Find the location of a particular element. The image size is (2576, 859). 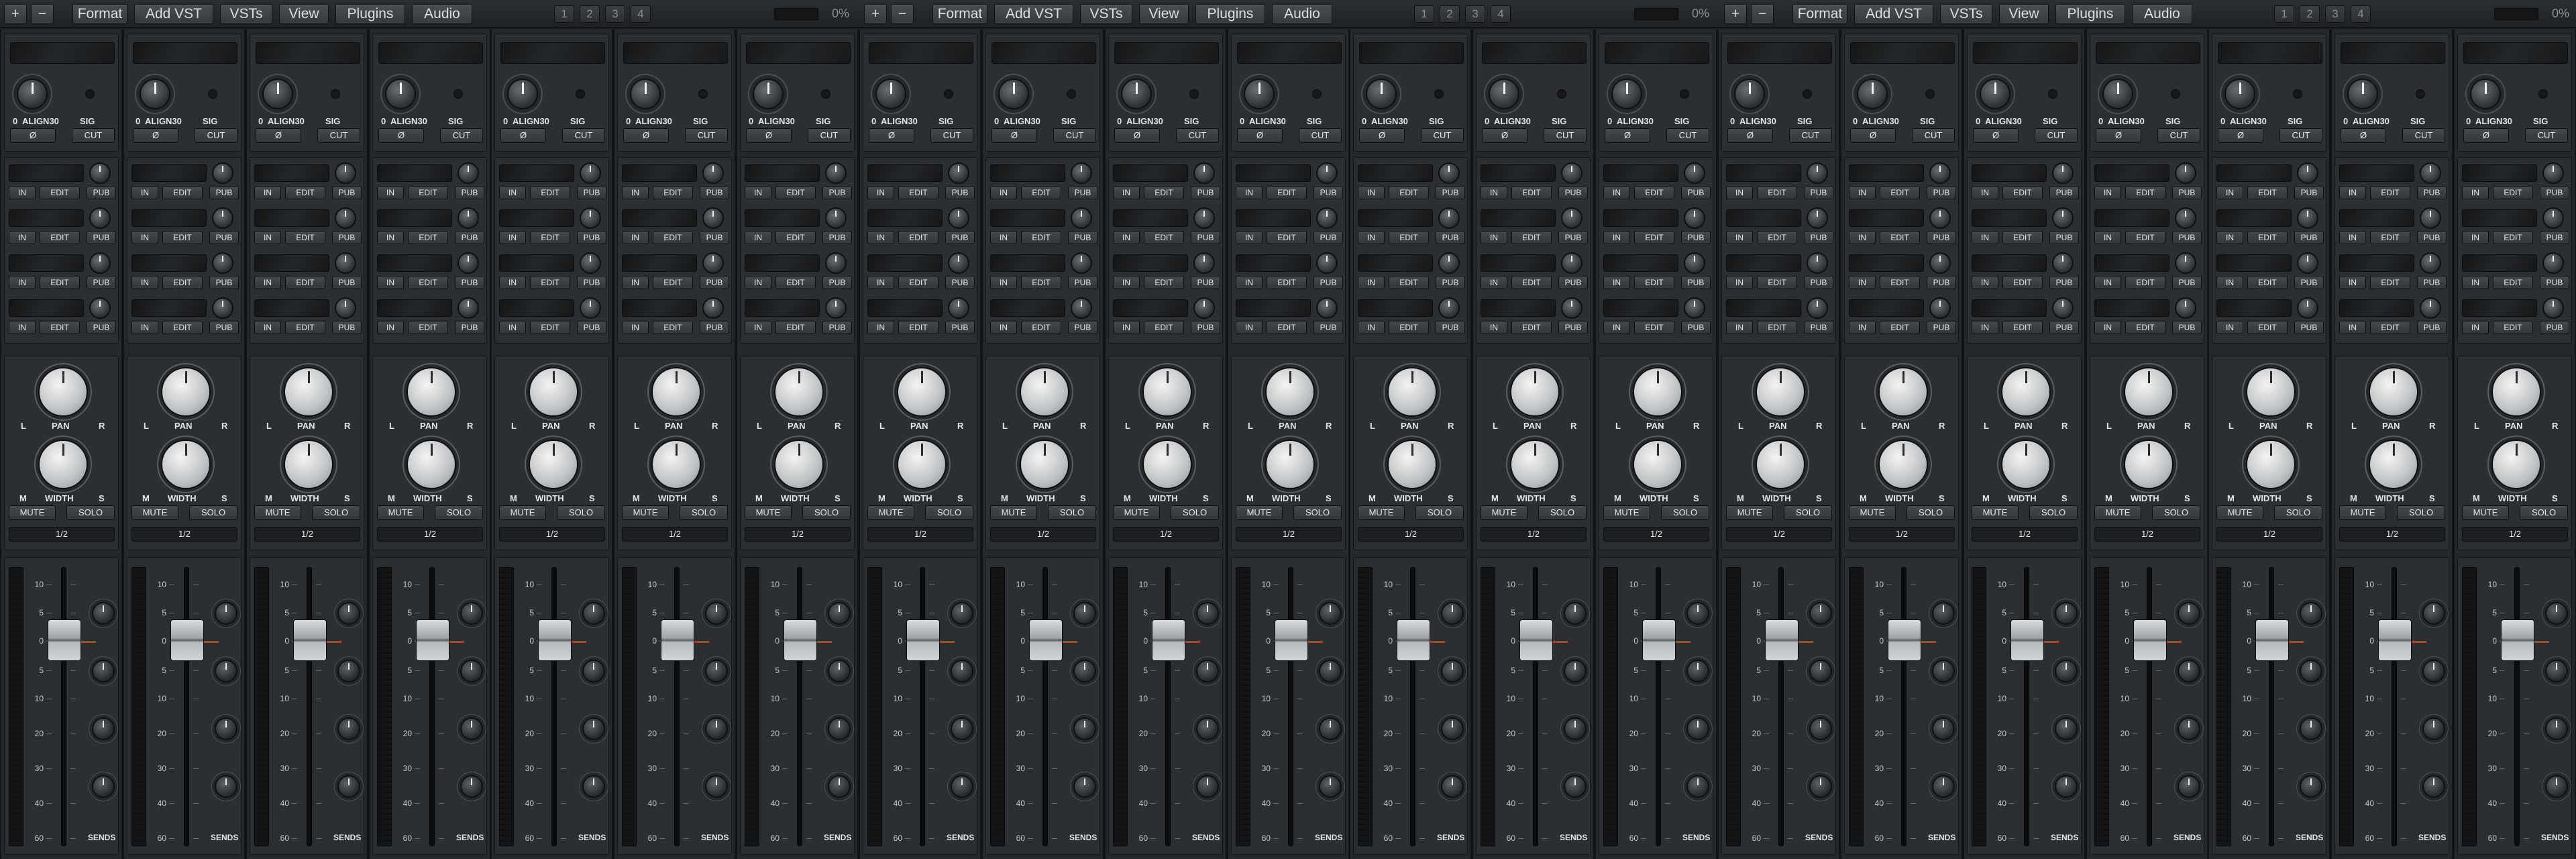

routing-button: 1/2 is located at coordinates (1656, 534).